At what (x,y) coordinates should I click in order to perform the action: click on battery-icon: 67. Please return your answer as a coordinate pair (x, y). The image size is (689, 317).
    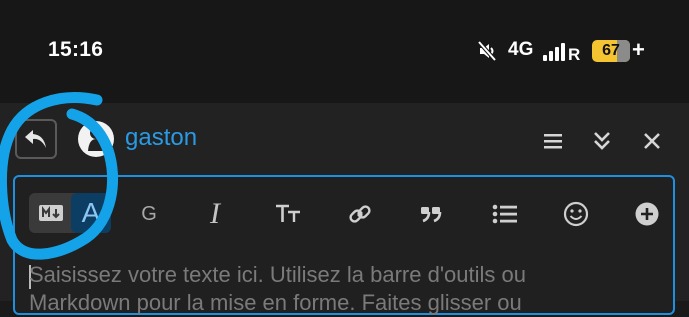
    Looking at the image, I should click on (611, 51).